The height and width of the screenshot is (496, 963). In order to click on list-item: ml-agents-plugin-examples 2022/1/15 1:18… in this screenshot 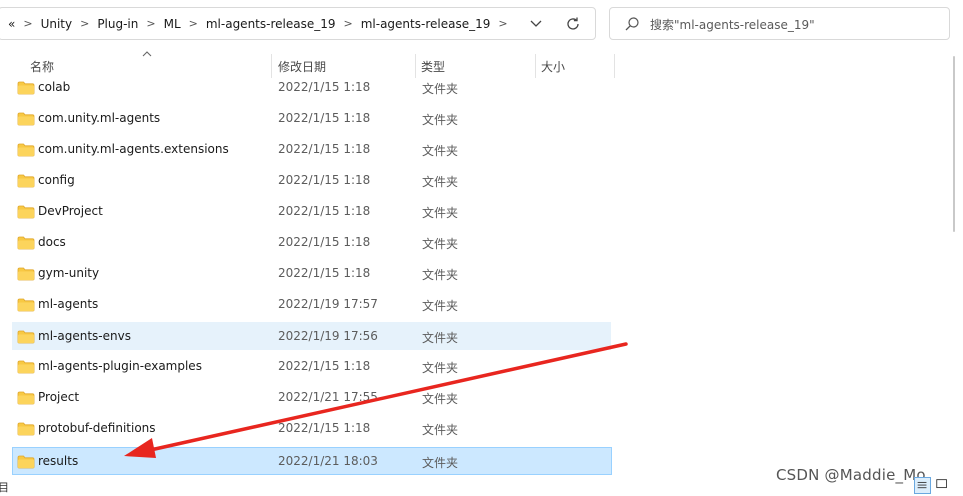, I will do `click(481, 367)`.